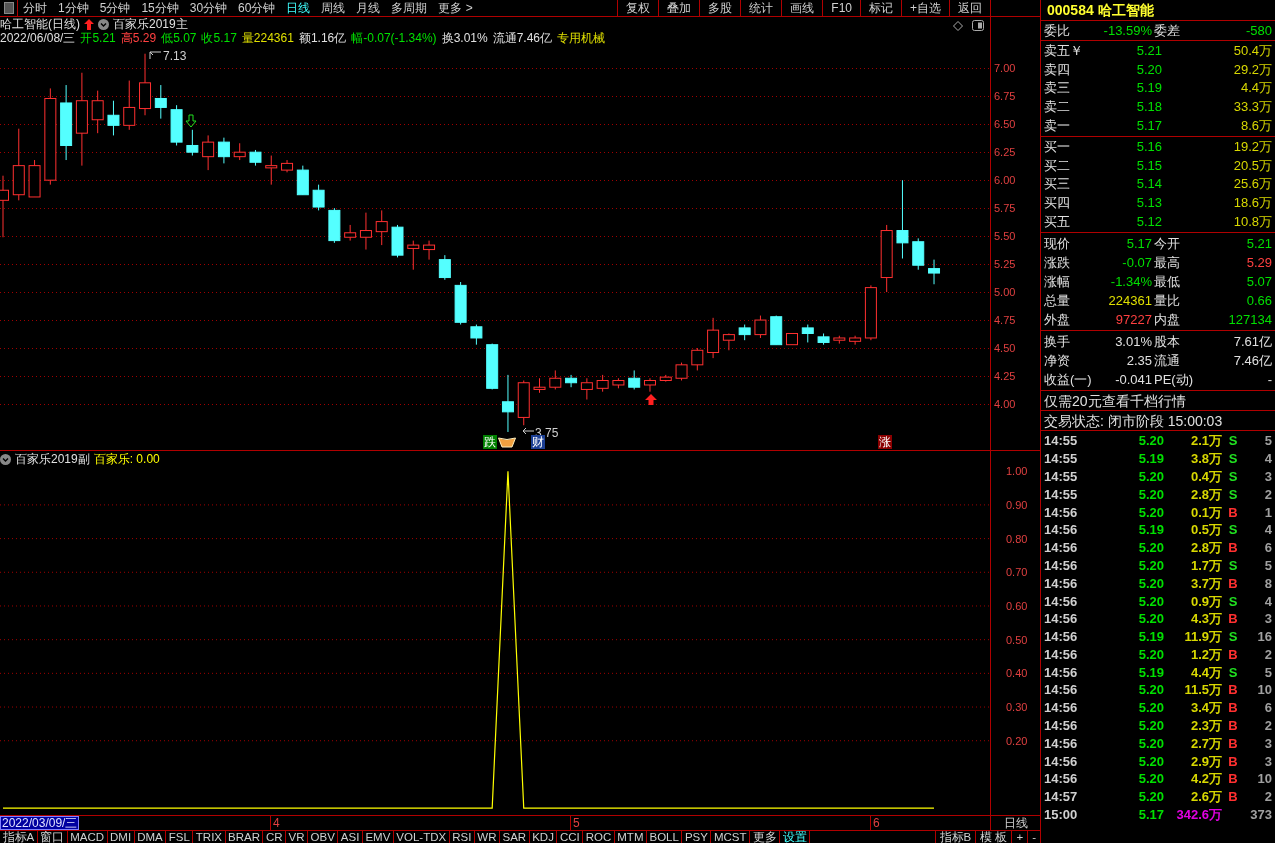  What do you see at coordinates (455, 8) in the screenshot?
I see `period-tab: 更多 >` at bounding box center [455, 8].